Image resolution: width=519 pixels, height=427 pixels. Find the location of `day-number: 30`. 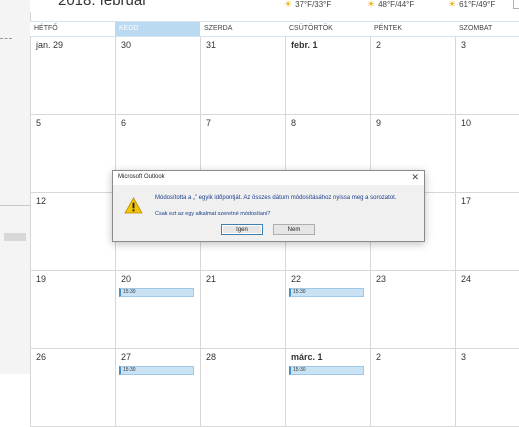

day-number: 30 is located at coordinates (126, 45).